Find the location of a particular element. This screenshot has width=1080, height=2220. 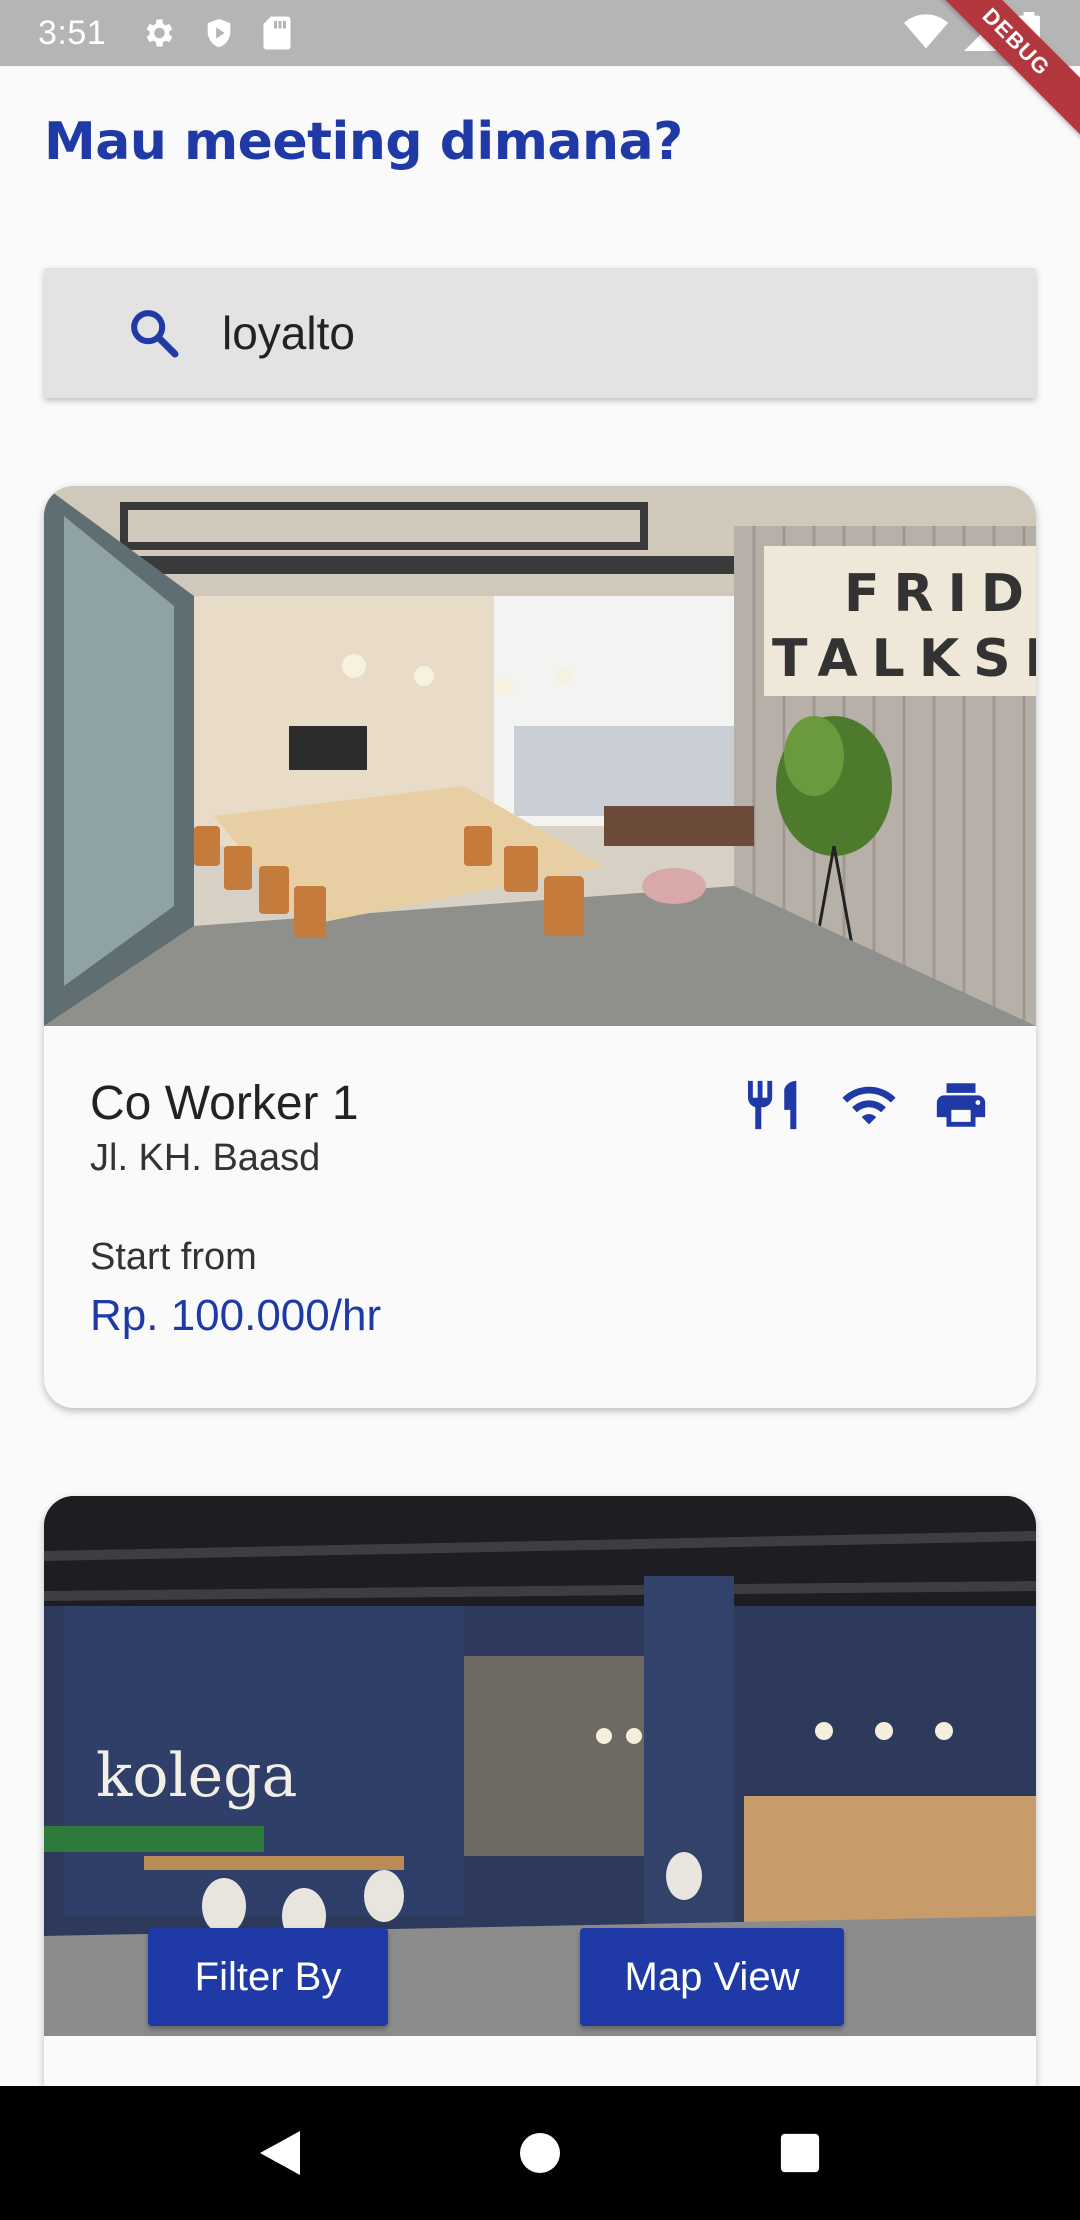

status-time: 3:51 is located at coordinates (72, 32).